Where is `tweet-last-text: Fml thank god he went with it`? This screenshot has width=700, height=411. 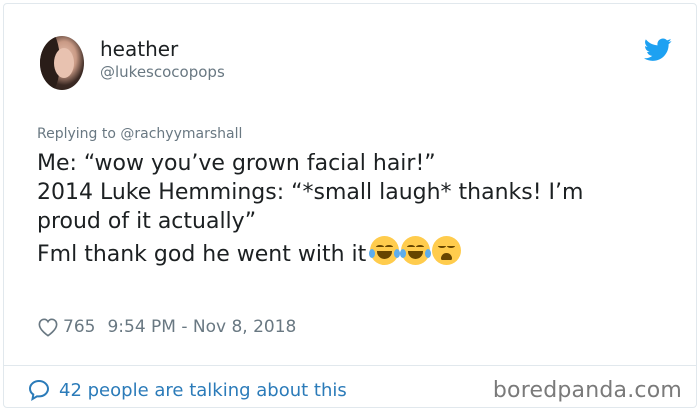
tweet-last-text: Fml thank god he went with it is located at coordinates (202, 254).